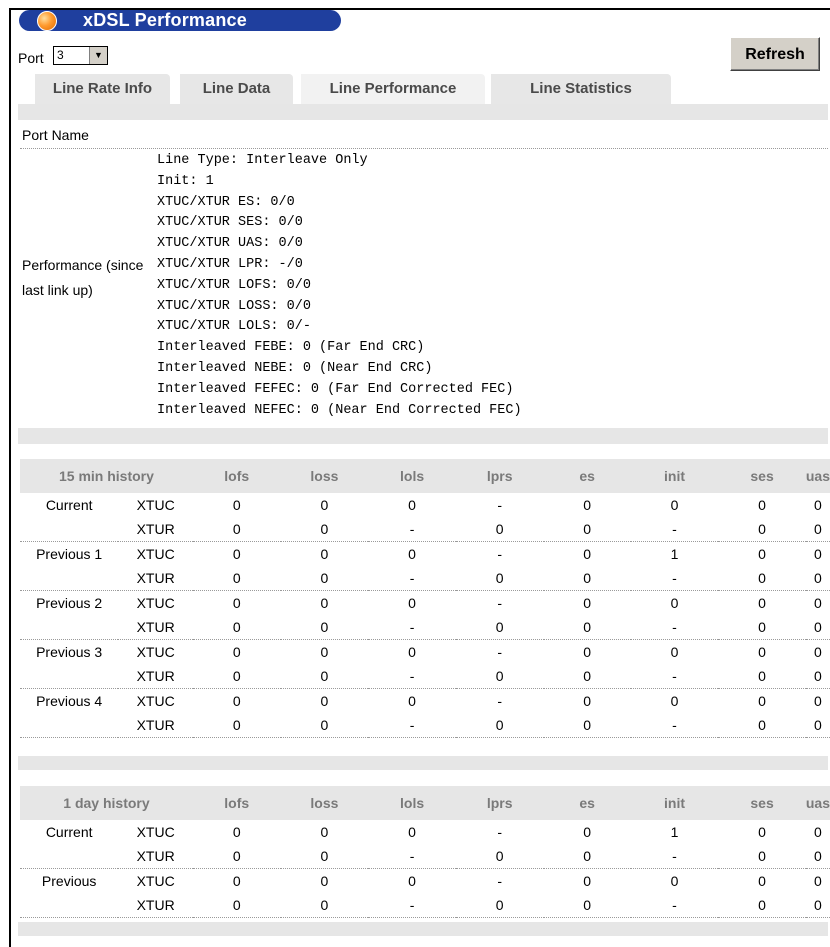 Image resolution: width=830 pixels, height=947 pixels. I want to click on column-header: uas, so click(817, 476).